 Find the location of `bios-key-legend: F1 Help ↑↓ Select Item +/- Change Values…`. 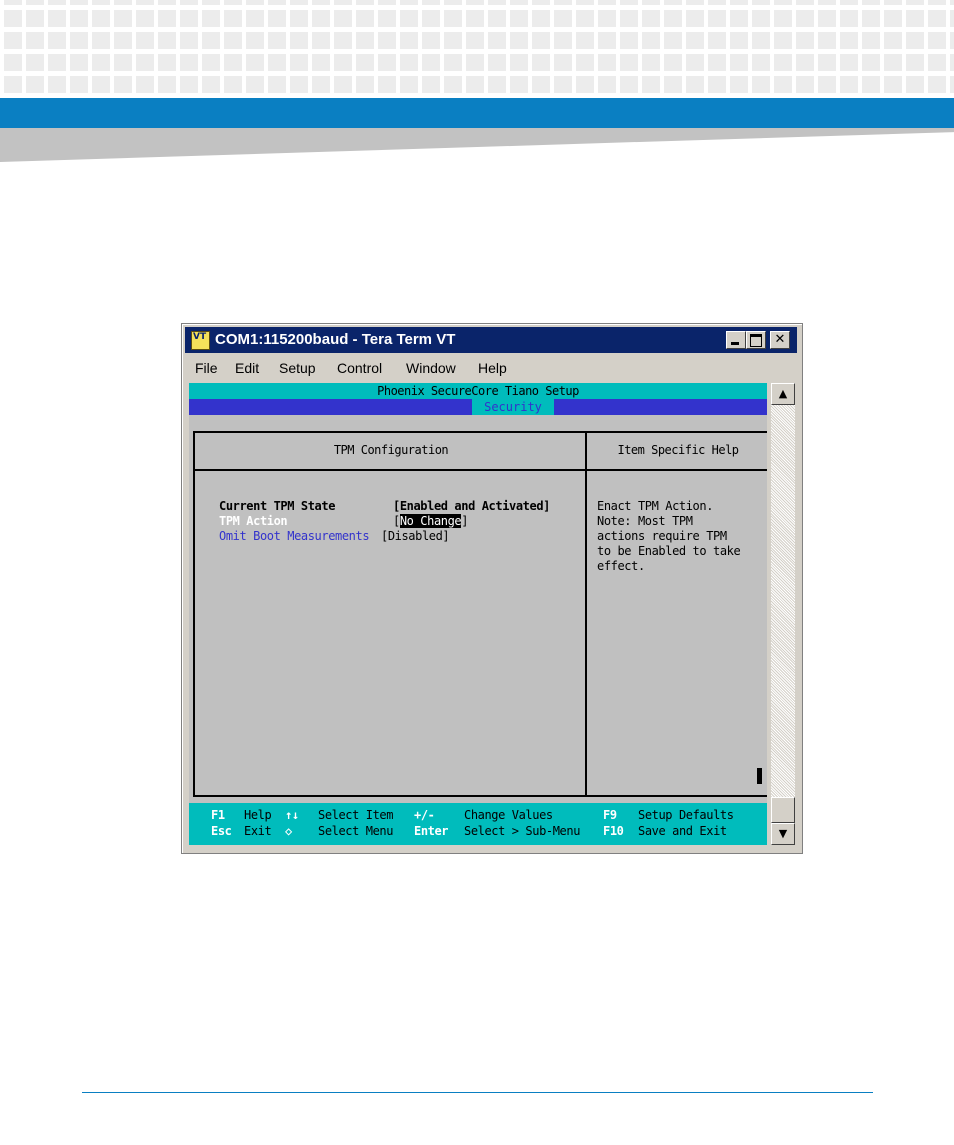

bios-key-legend: F1 Help ↑↓ Select Item +/- Change Values… is located at coordinates (478, 824).